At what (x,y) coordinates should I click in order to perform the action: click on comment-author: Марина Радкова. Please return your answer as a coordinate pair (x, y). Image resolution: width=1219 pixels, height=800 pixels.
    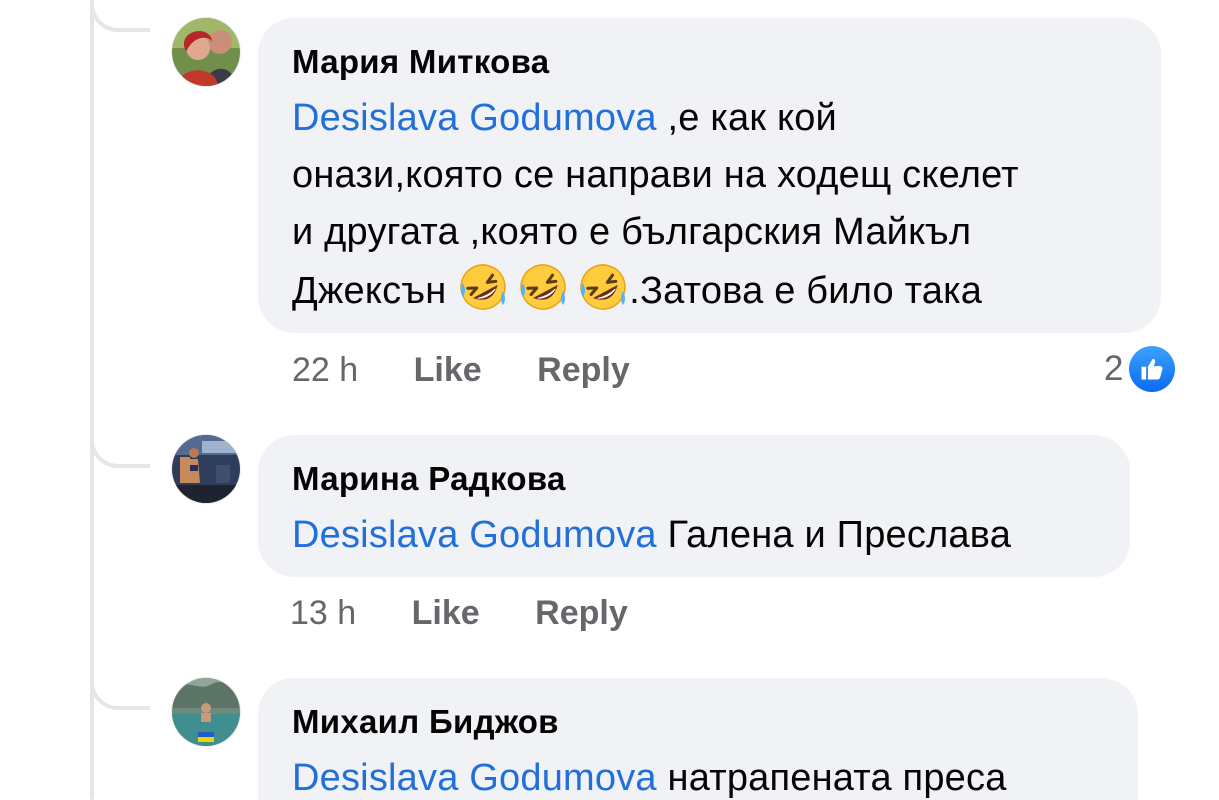
    Looking at the image, I should click on (694, 479).